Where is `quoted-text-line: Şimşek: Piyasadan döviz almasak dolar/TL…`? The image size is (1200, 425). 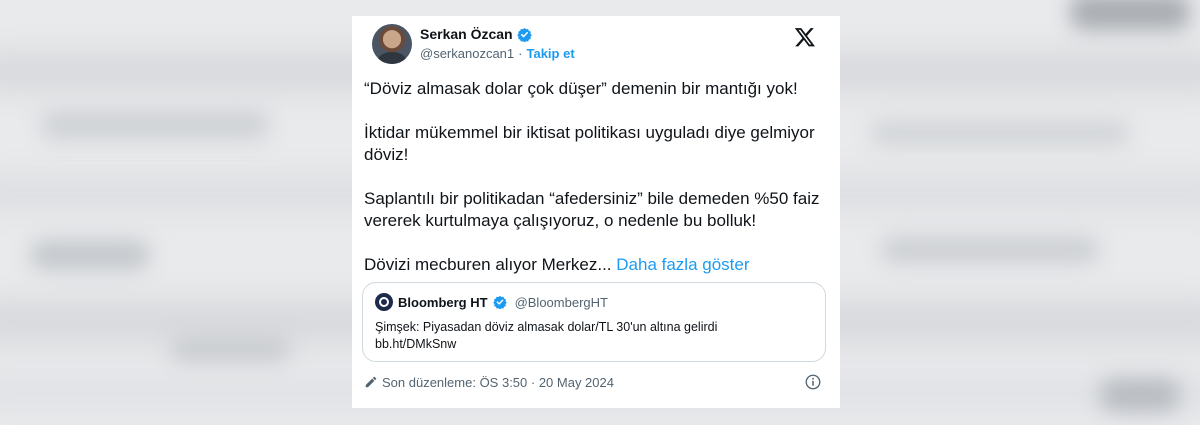
quoted-text-line: Şimşek: Piyasadan döviz almasak dolar/TL… is located at coordinates (546, 327).